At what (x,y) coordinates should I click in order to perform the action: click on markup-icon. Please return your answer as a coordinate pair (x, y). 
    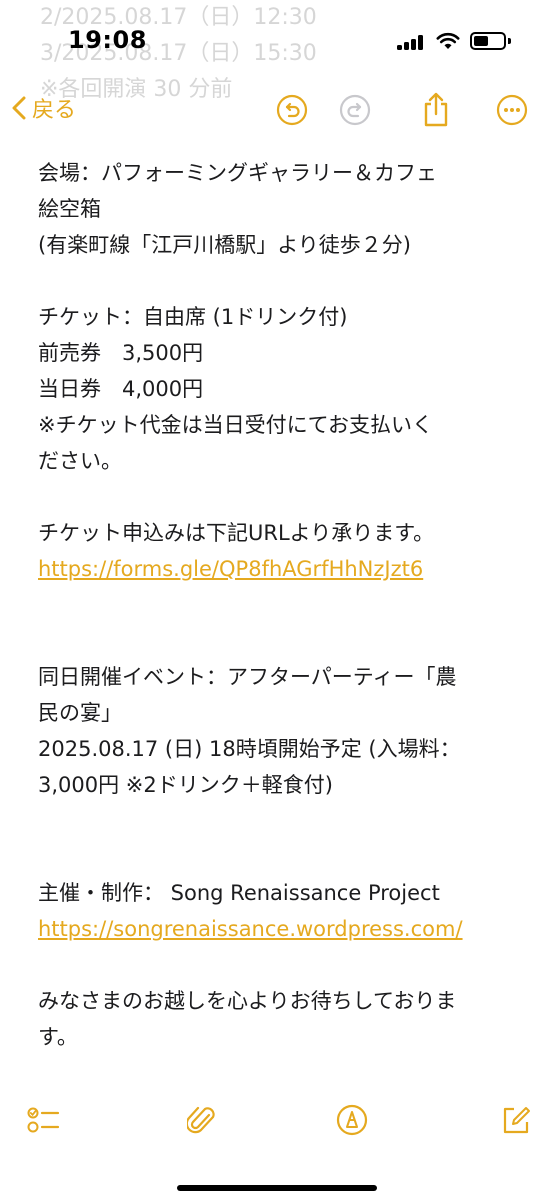
    Looking at the image, I should click on (352, 1120).